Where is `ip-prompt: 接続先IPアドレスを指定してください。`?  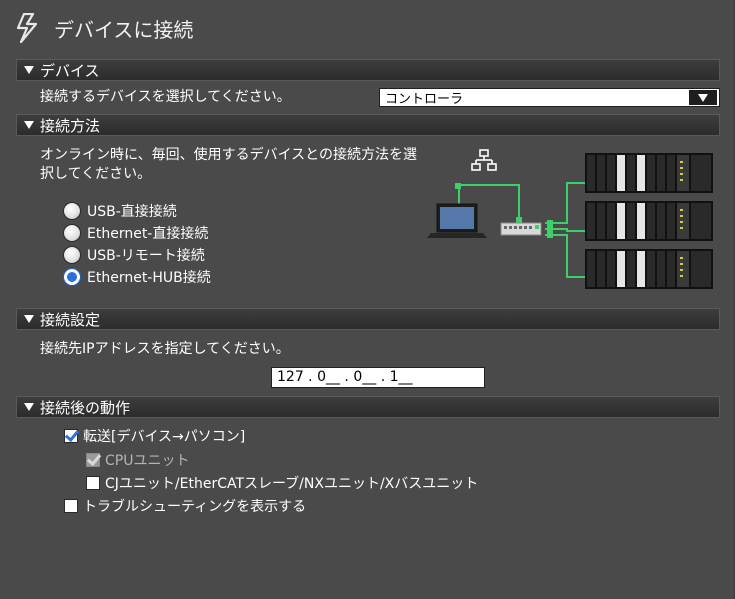
ip-prompt: 接続先IPアドレスを指定してください。 is located at coordinates (165, 349).